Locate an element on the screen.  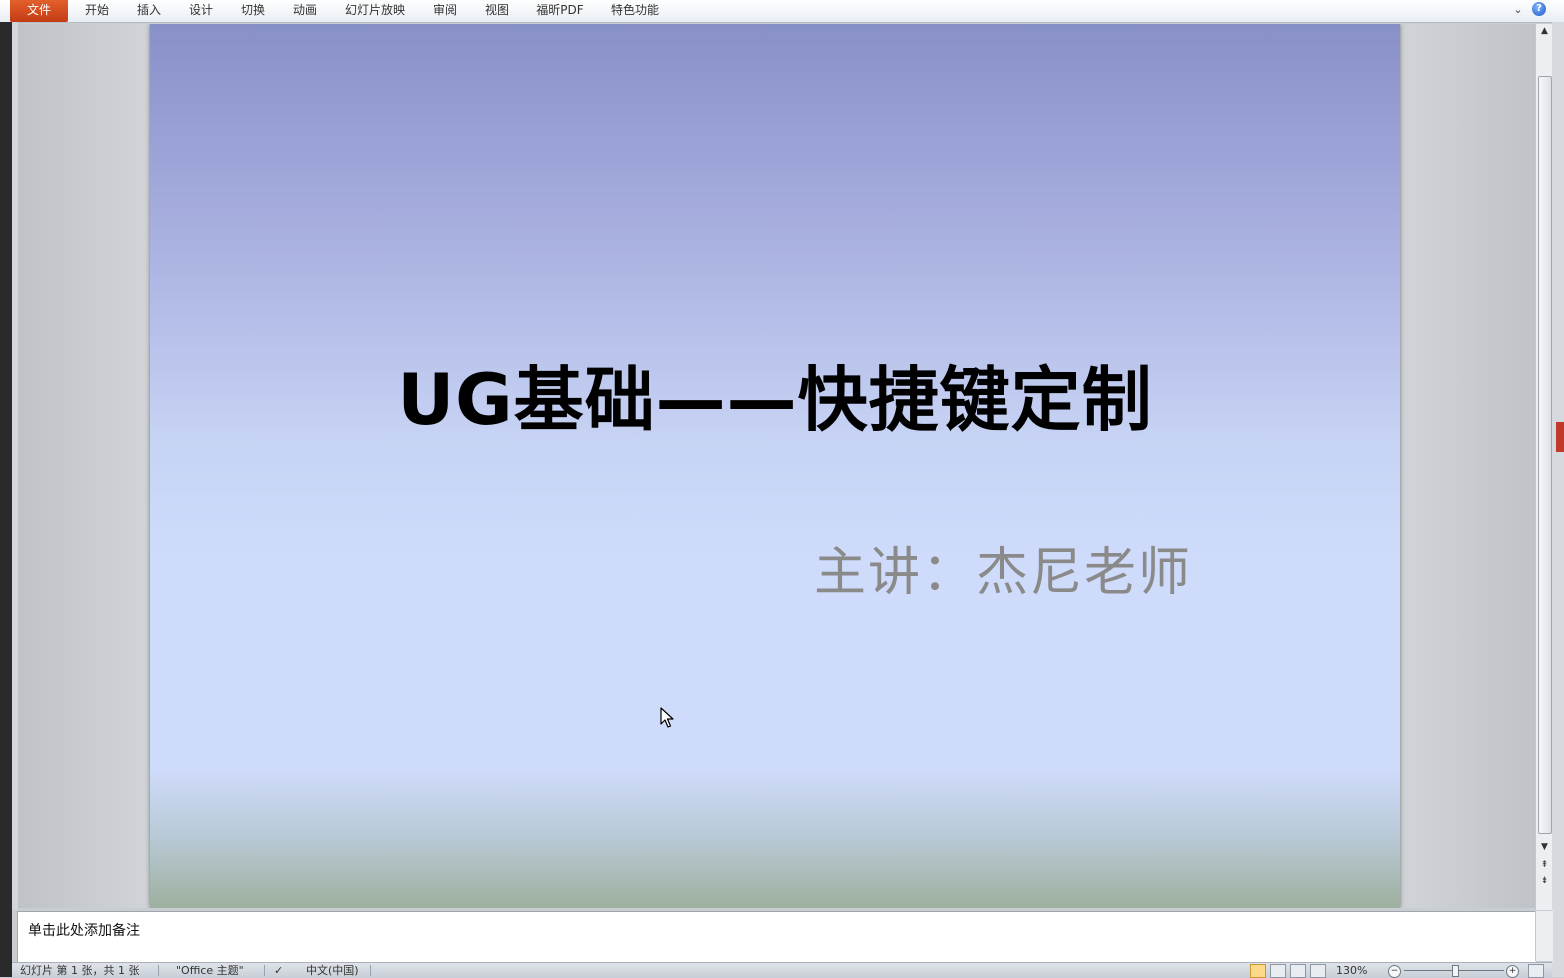
scroll-down-icon: ▼ is located at coordinates (1544, 847).